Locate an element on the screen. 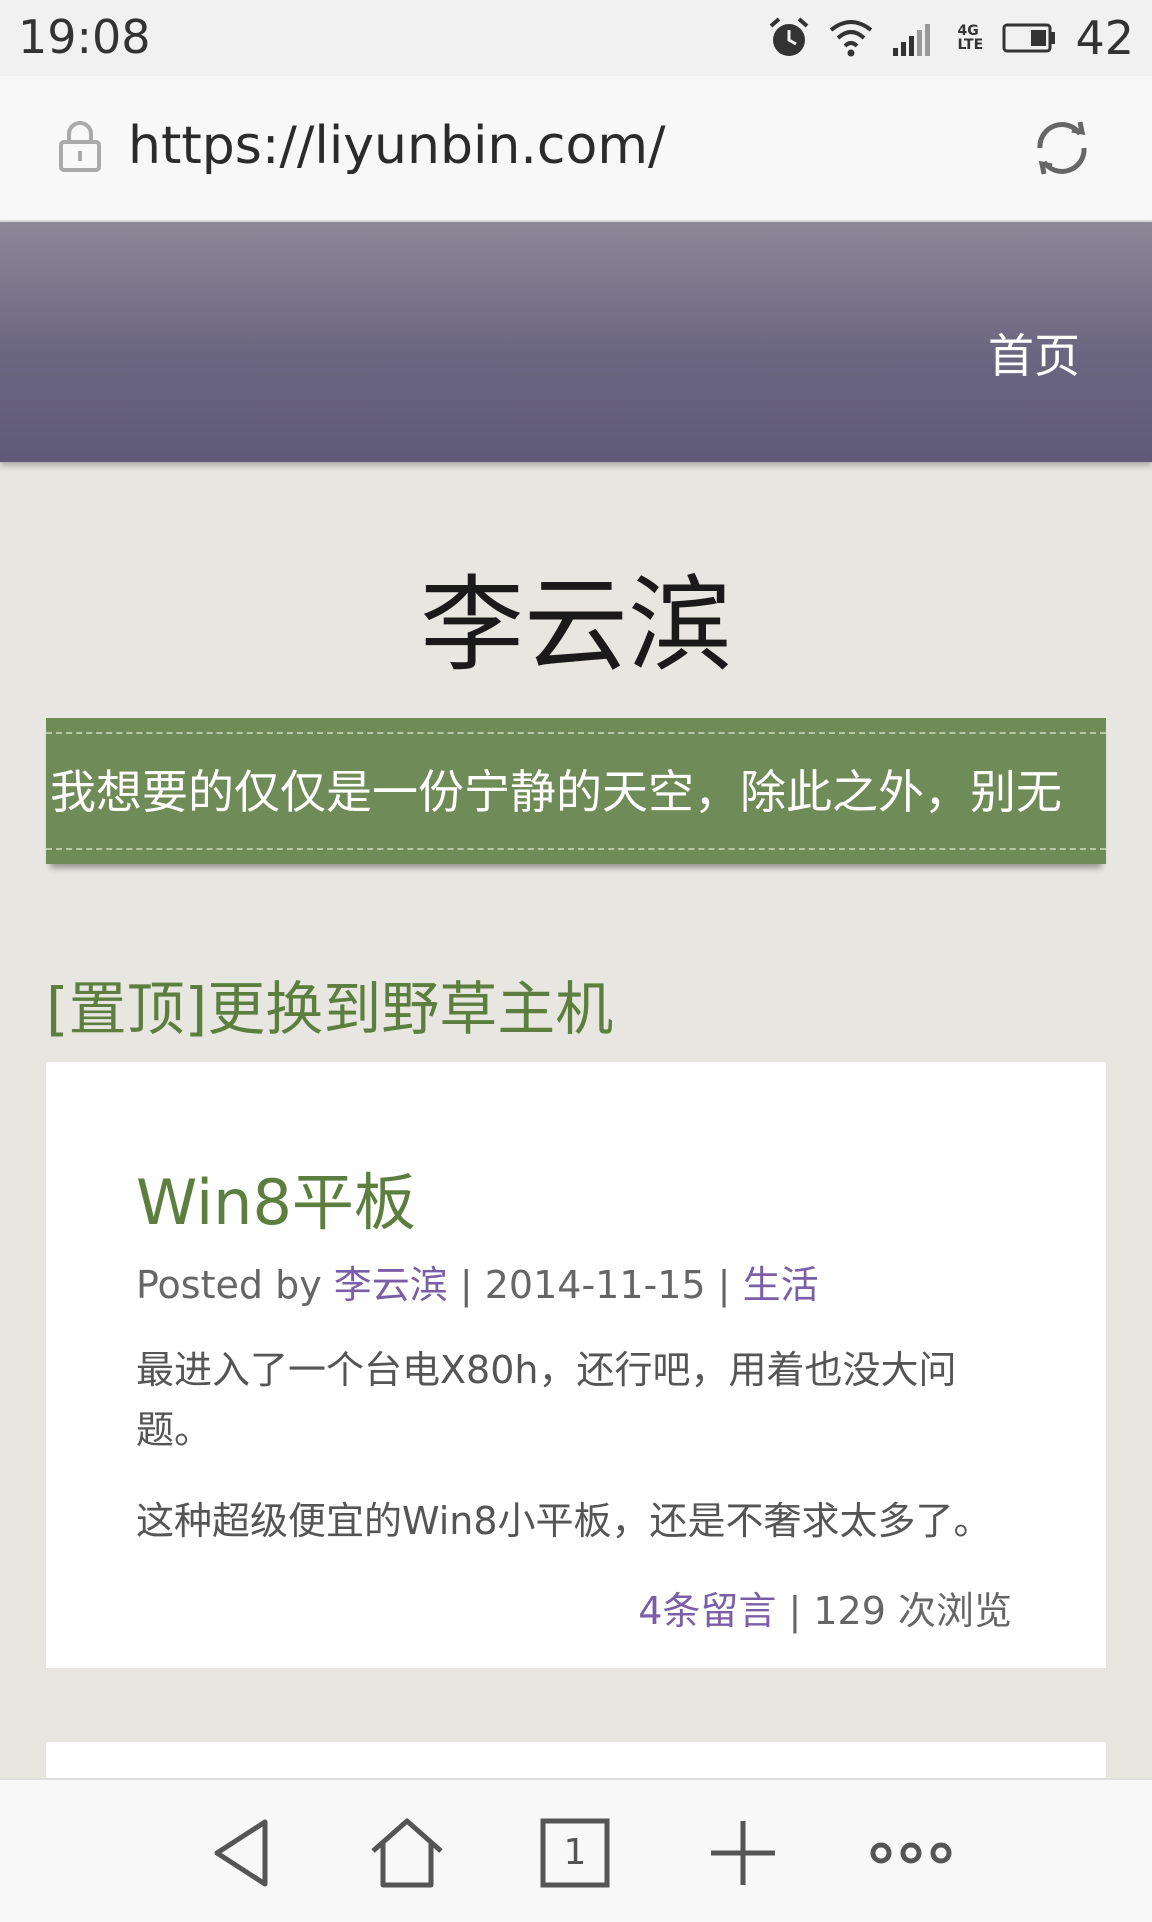 This screenshot has width=1152, height=1922. battery-icon is located at coordinates (1029, 38).